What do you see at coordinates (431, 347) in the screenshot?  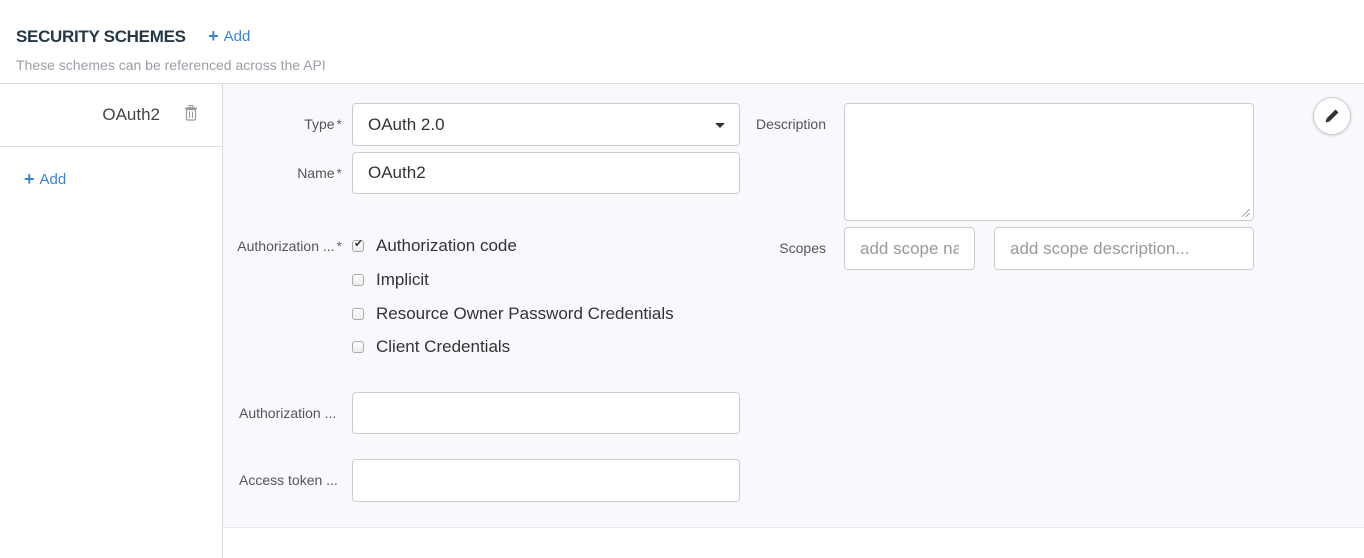 I see `flow-option-client-credentials: Client Credentials` at bounding box center [431, 347].